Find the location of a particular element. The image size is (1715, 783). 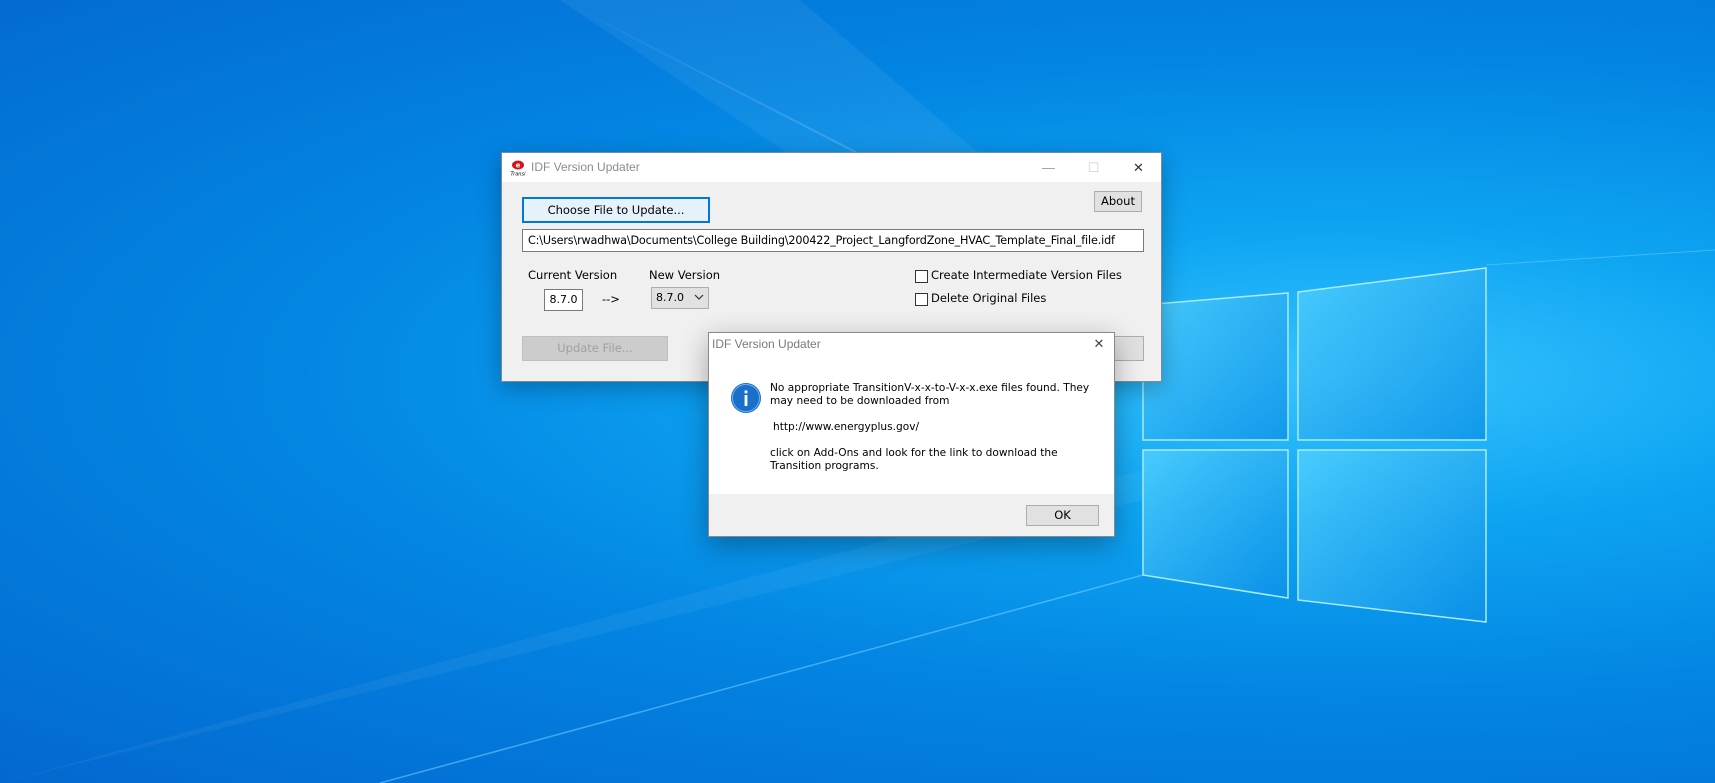

chevron-down-icon is located at coordinates (699, 297).